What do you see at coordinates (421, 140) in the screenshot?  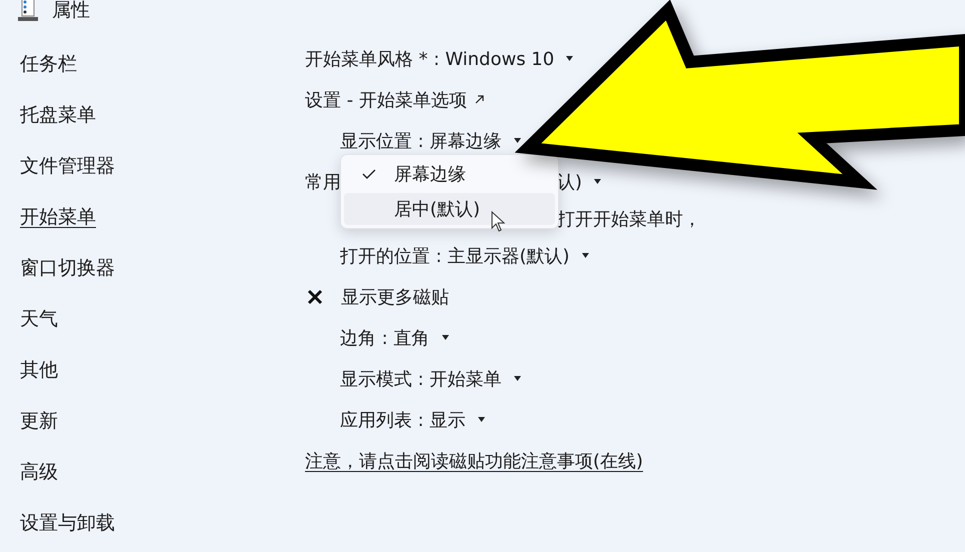 I see `dropdown-button: 显示位置 : 屏幕边缘` at bounding box center [421, 140].